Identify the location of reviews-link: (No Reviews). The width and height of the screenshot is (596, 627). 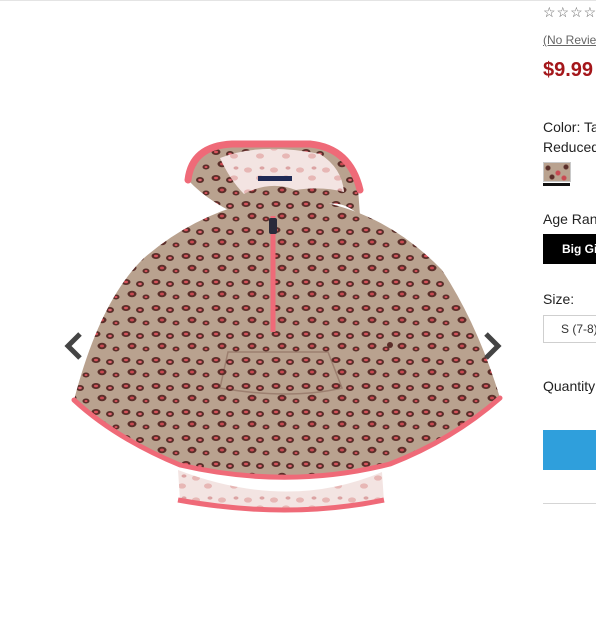
(569, 40).